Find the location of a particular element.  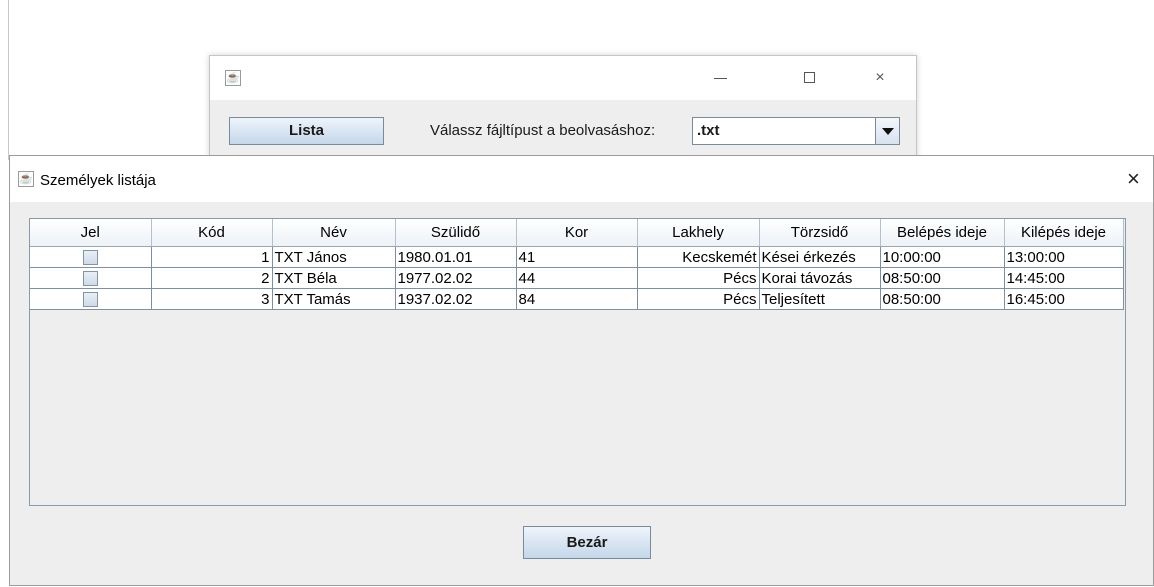

kilepes-cell: 16:45:00 is located at coordinates (1064, 299).